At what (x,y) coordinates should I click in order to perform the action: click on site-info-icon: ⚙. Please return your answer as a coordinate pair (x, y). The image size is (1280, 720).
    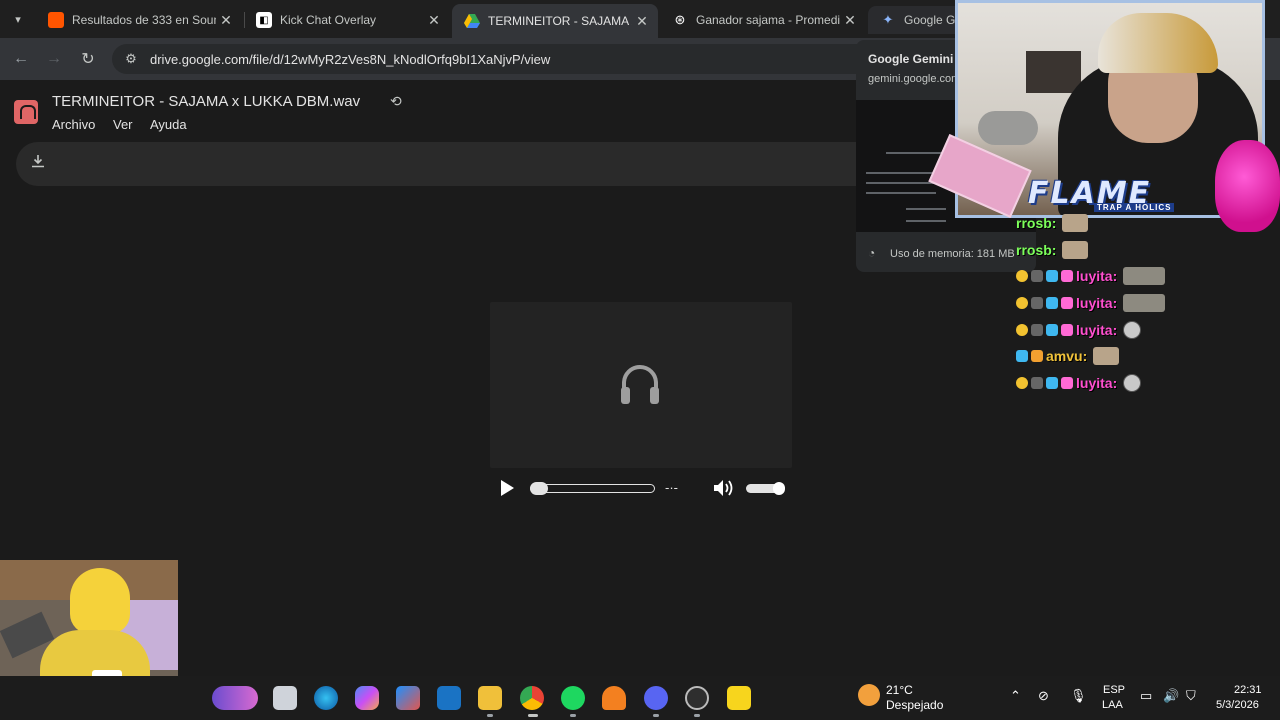
    Looking at the image, I should click on (131, 59).